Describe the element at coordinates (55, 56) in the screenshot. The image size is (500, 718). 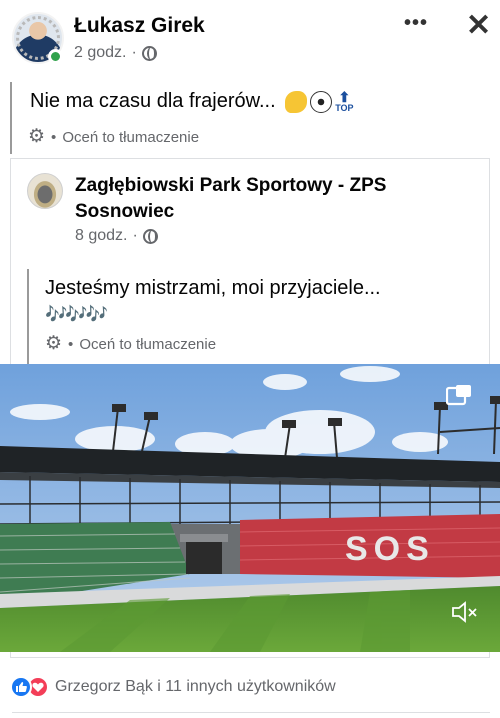
I see `online-status-indicator` at that location.